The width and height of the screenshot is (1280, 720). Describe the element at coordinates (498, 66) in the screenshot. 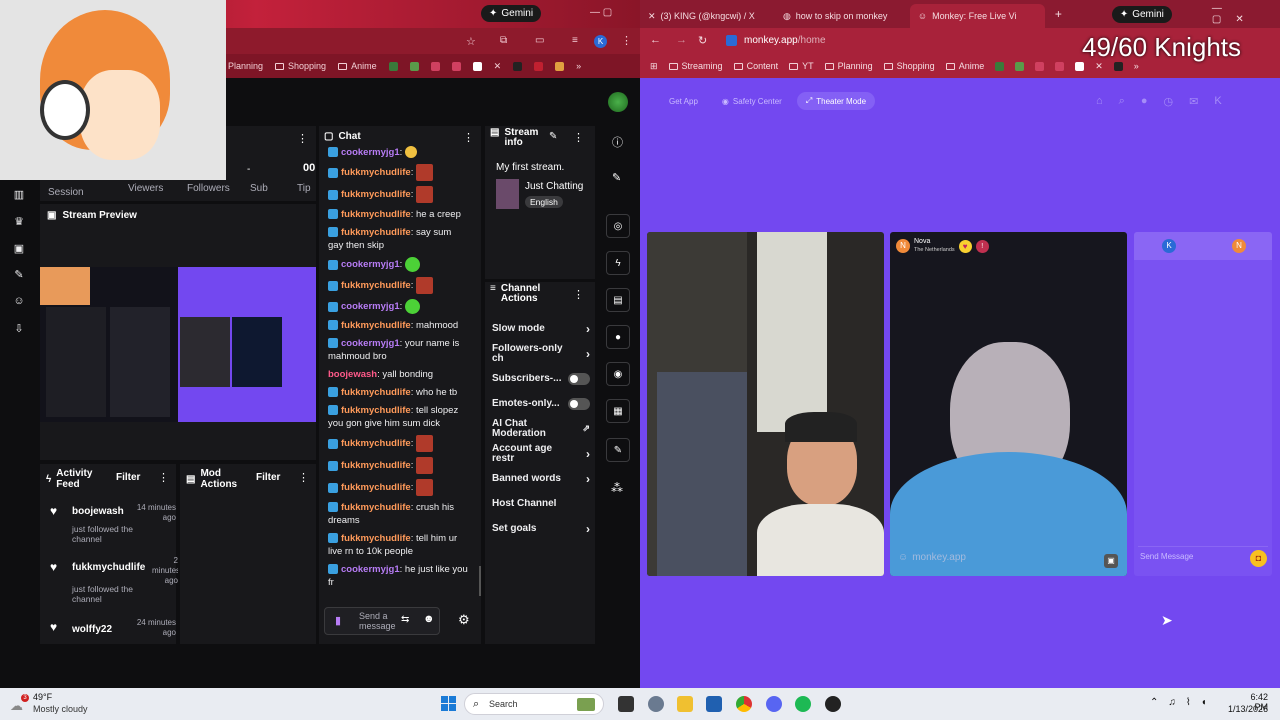

I see `x-icon: ✕` at that location.